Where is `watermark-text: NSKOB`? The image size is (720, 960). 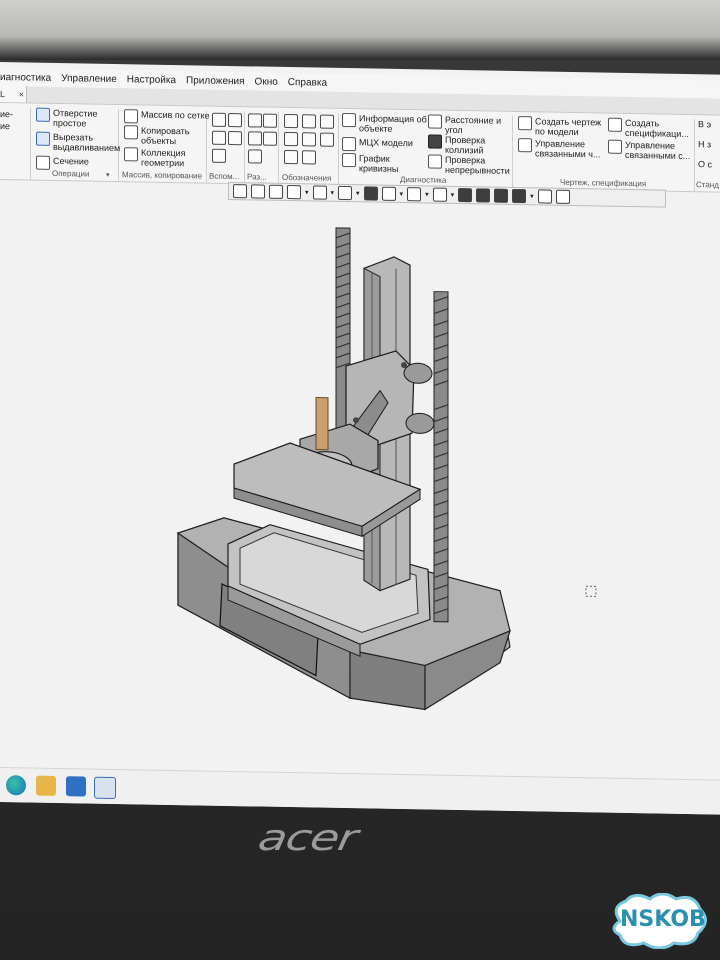 watermark-text: NSKOB is located at coordinates (663, 919).